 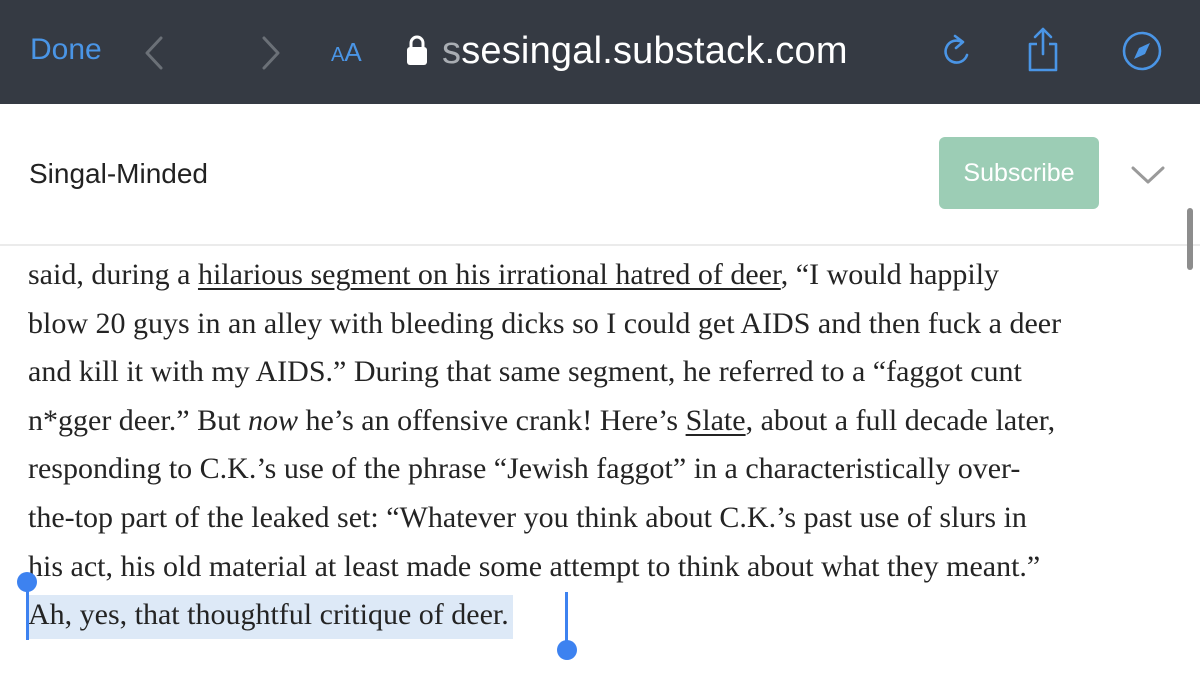 I want to click on selection-end-handle, so click(x=567, y=650).